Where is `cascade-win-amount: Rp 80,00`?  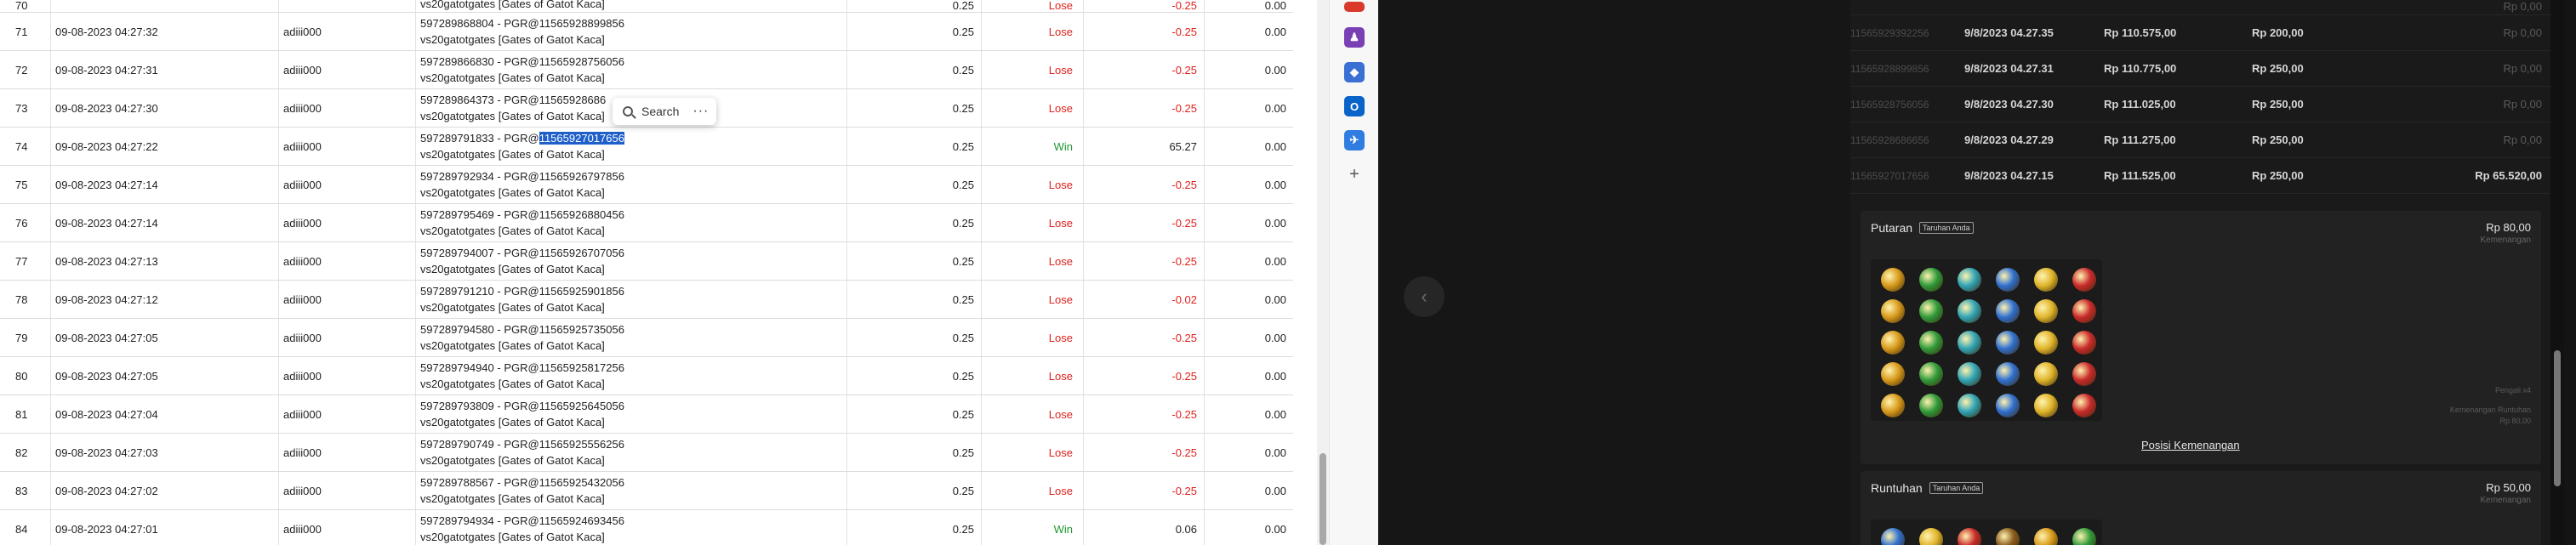
cascade-win-amount: Rp 80,00 is located at coordinates (2515, 421).